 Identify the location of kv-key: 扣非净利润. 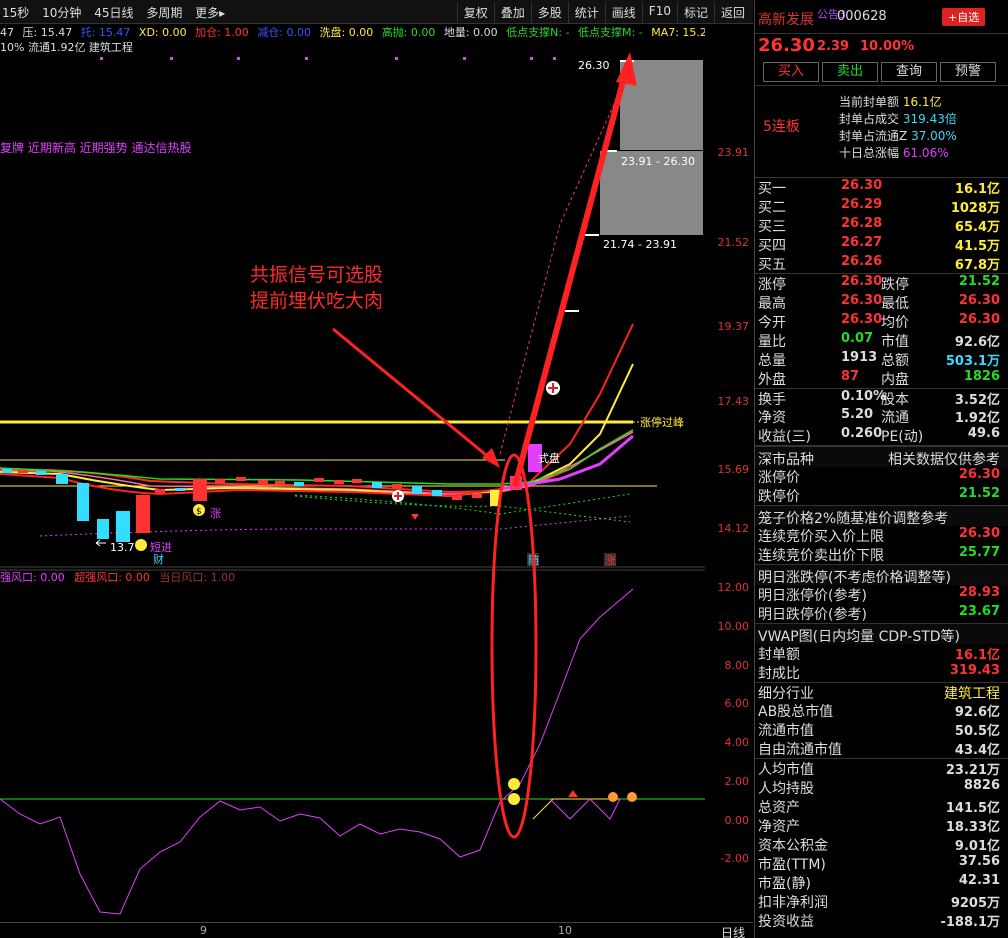
(793, 903).